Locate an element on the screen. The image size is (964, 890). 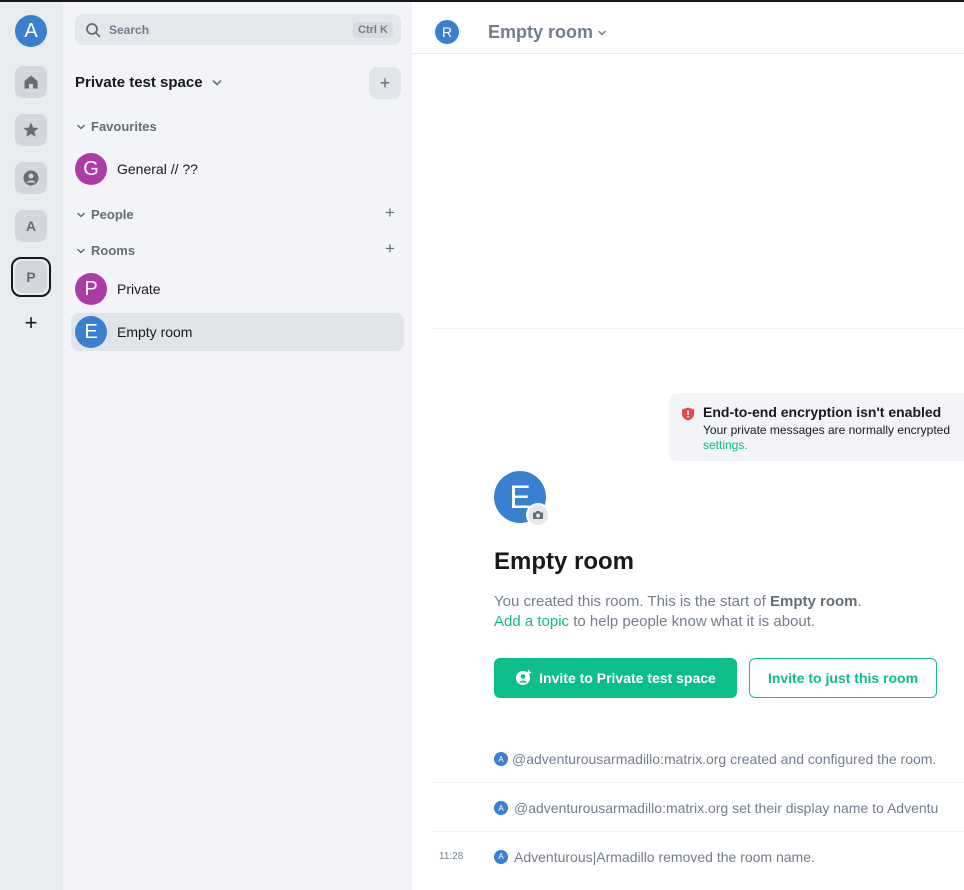
room-item-general: G General // ?? is located at coordinates (237, 169).